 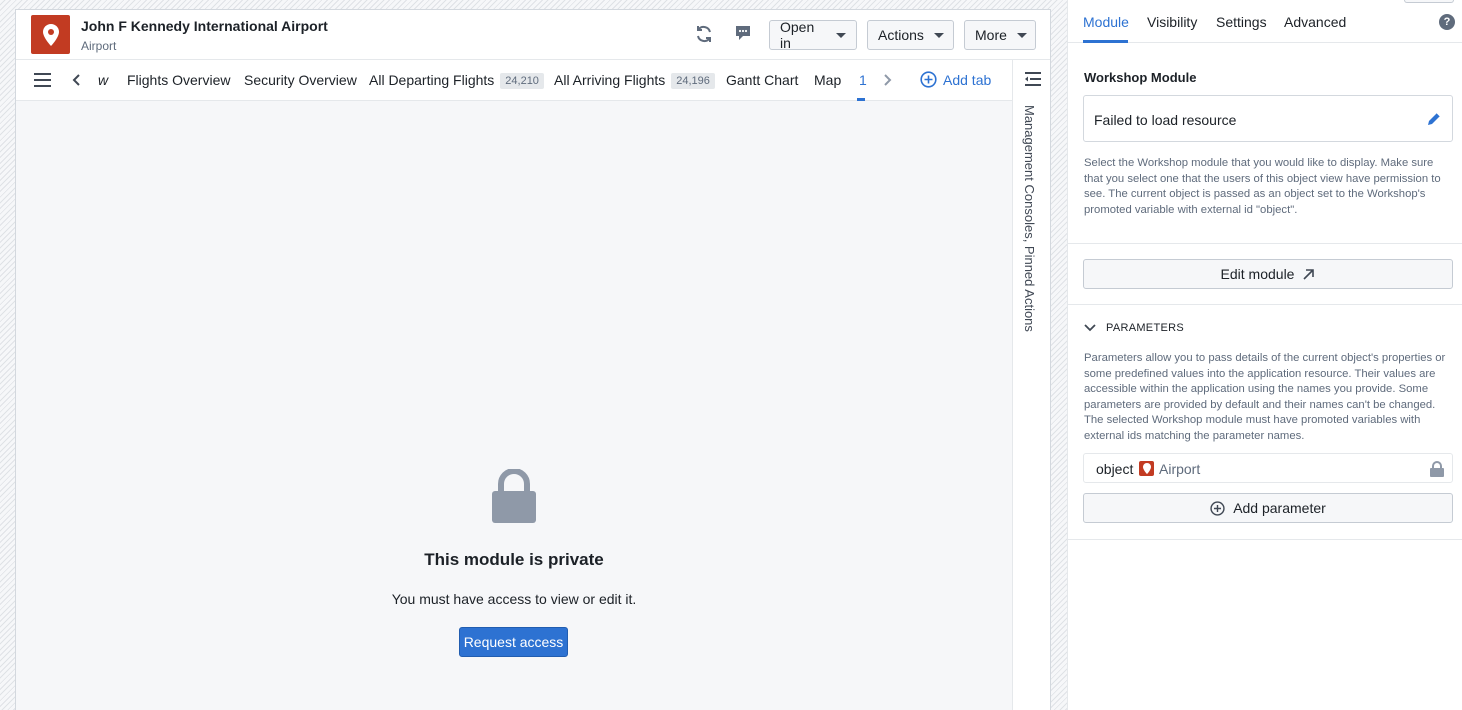 I want to click on add-tab-button: Add tab, so click(x=955, y=79).